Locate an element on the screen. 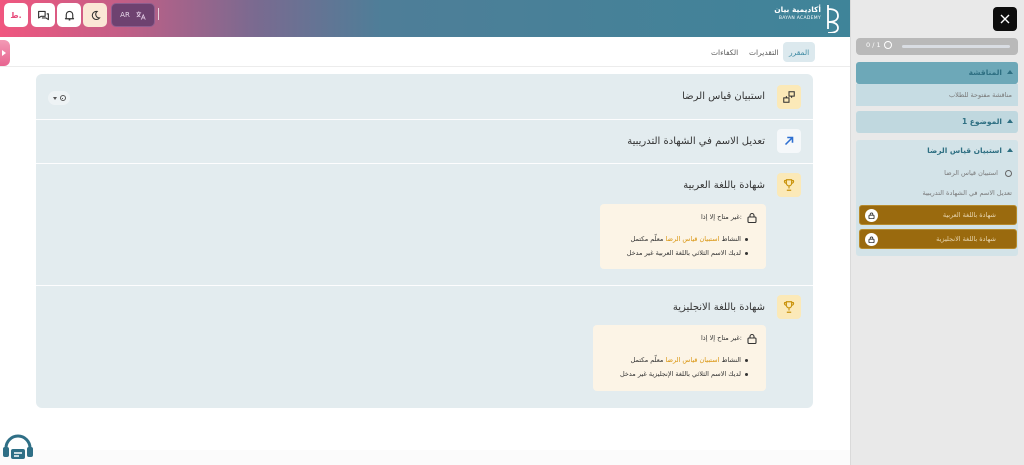  section-survey-header: استبيان قياس الرضا is located at coordinates (937, 151).